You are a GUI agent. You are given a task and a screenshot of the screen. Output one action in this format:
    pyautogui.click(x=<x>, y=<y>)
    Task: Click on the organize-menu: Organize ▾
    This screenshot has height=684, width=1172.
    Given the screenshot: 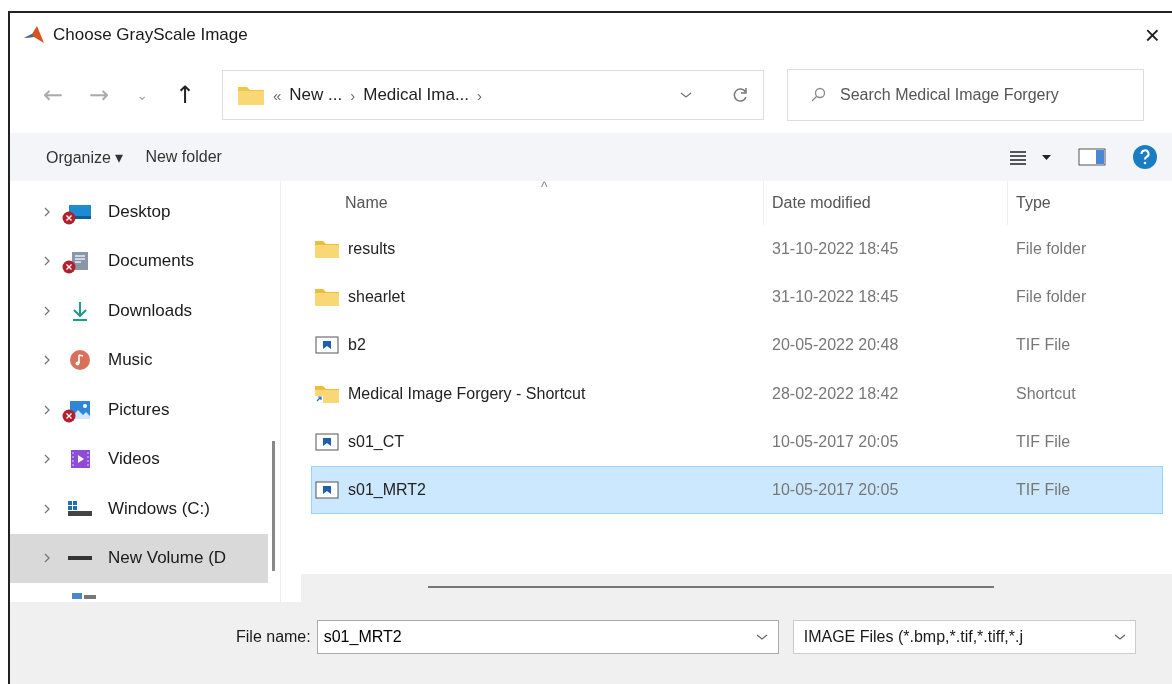 What is the action you would take?
    pyautogui.click(x=85, y=157)
    